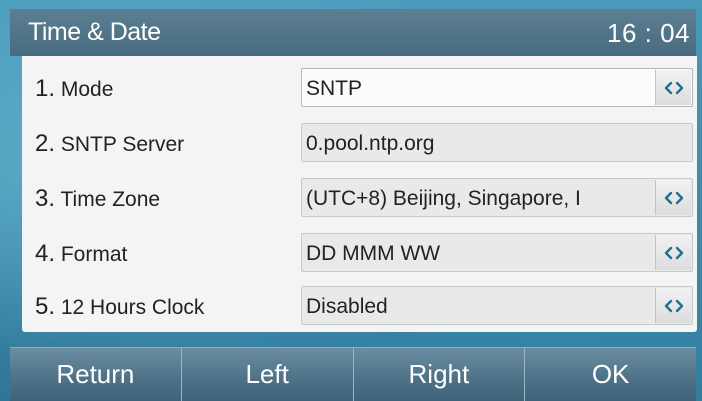 This screenshot has height=401, width=702. I want to click on right-softkey: Right, so click(438, 374).